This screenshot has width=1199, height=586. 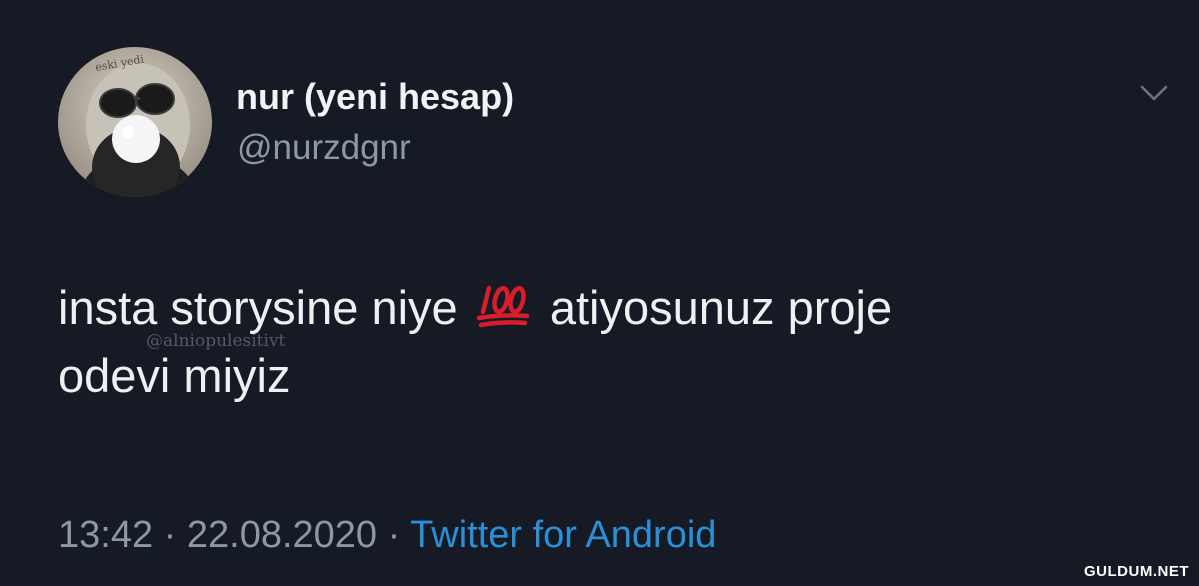 What do you see at coordinates (1154, 93) in the screenshot?
I see `chevron-down-icon` at bounding box center [1154, 93].